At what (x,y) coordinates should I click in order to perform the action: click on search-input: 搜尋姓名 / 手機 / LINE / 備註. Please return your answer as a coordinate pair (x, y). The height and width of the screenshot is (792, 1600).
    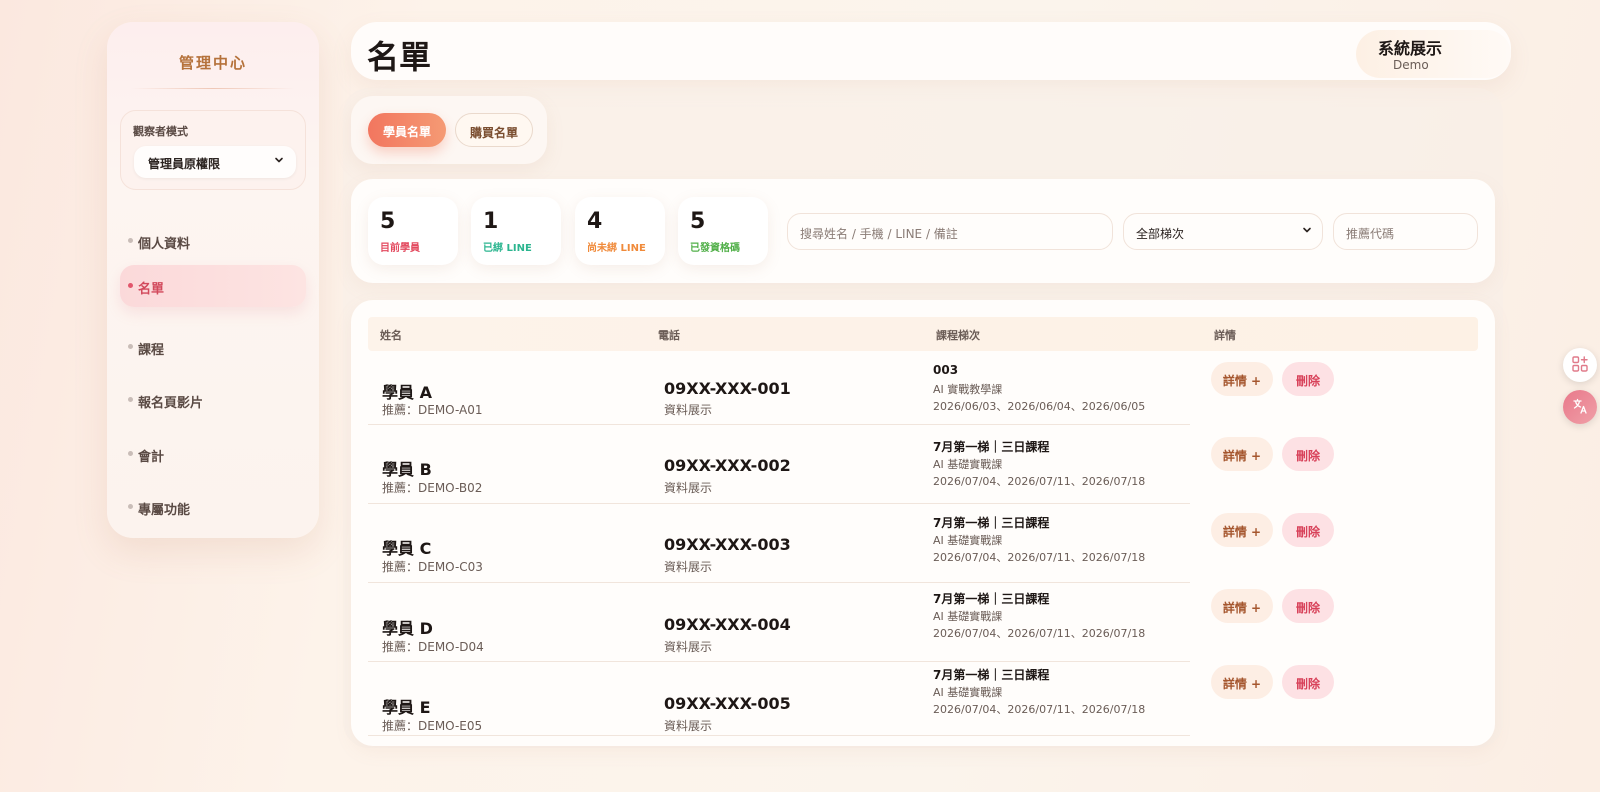
    Looking at the image, I should click on (950, 231).